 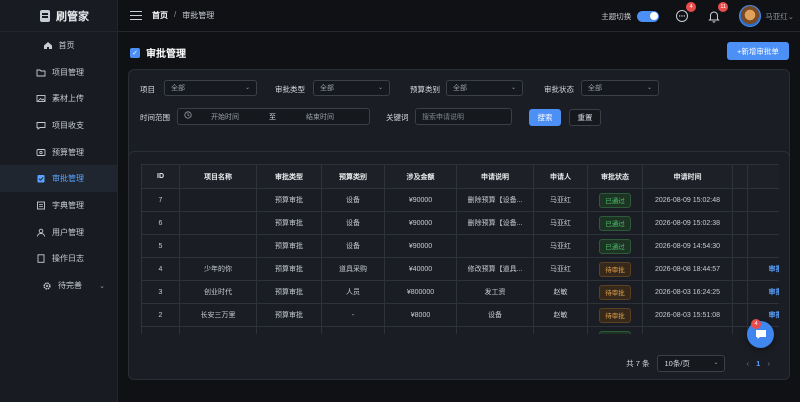 I want to click on cell-project, so click(x=218, y=200).